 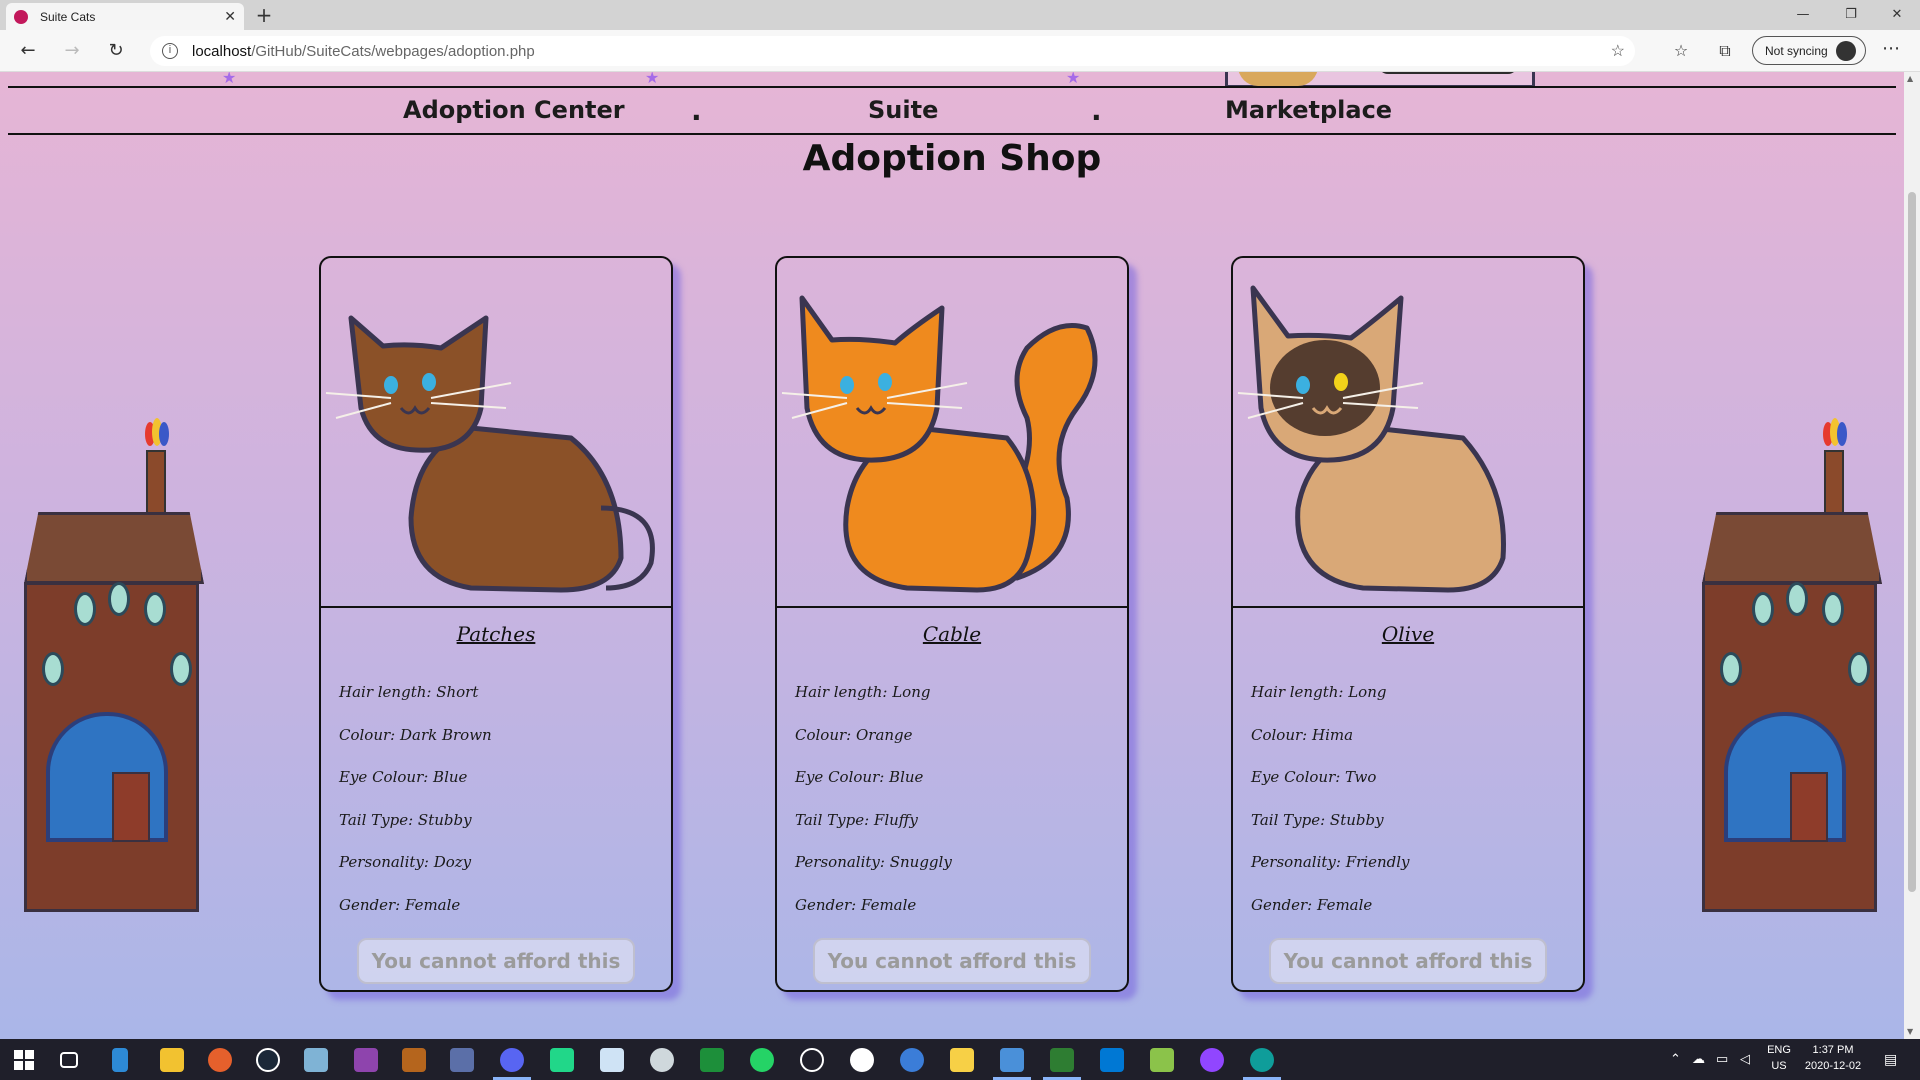 What do you see at coordinates (1262, 1060) in the screenshot?
I see `edge-icon` at bounding box center [1262, 1060].